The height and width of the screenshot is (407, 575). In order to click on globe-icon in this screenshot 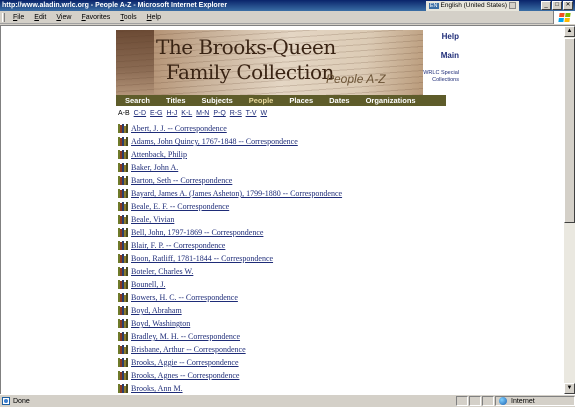, I will do `click(503, 401)`.